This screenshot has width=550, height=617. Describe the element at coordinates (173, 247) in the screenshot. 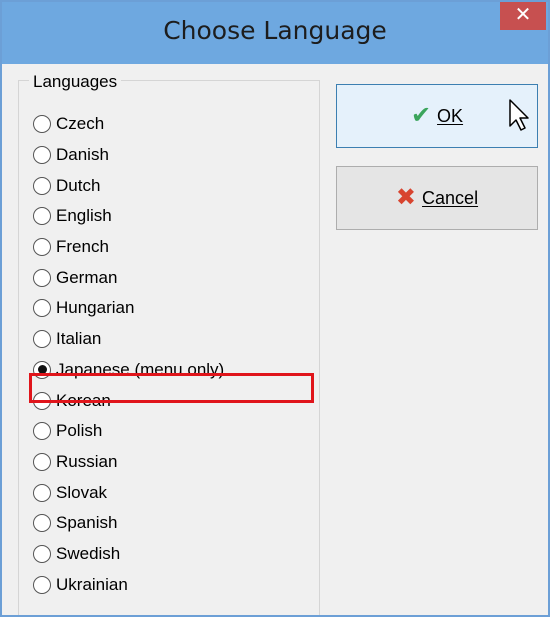

I see `radio-french: French` at that location.